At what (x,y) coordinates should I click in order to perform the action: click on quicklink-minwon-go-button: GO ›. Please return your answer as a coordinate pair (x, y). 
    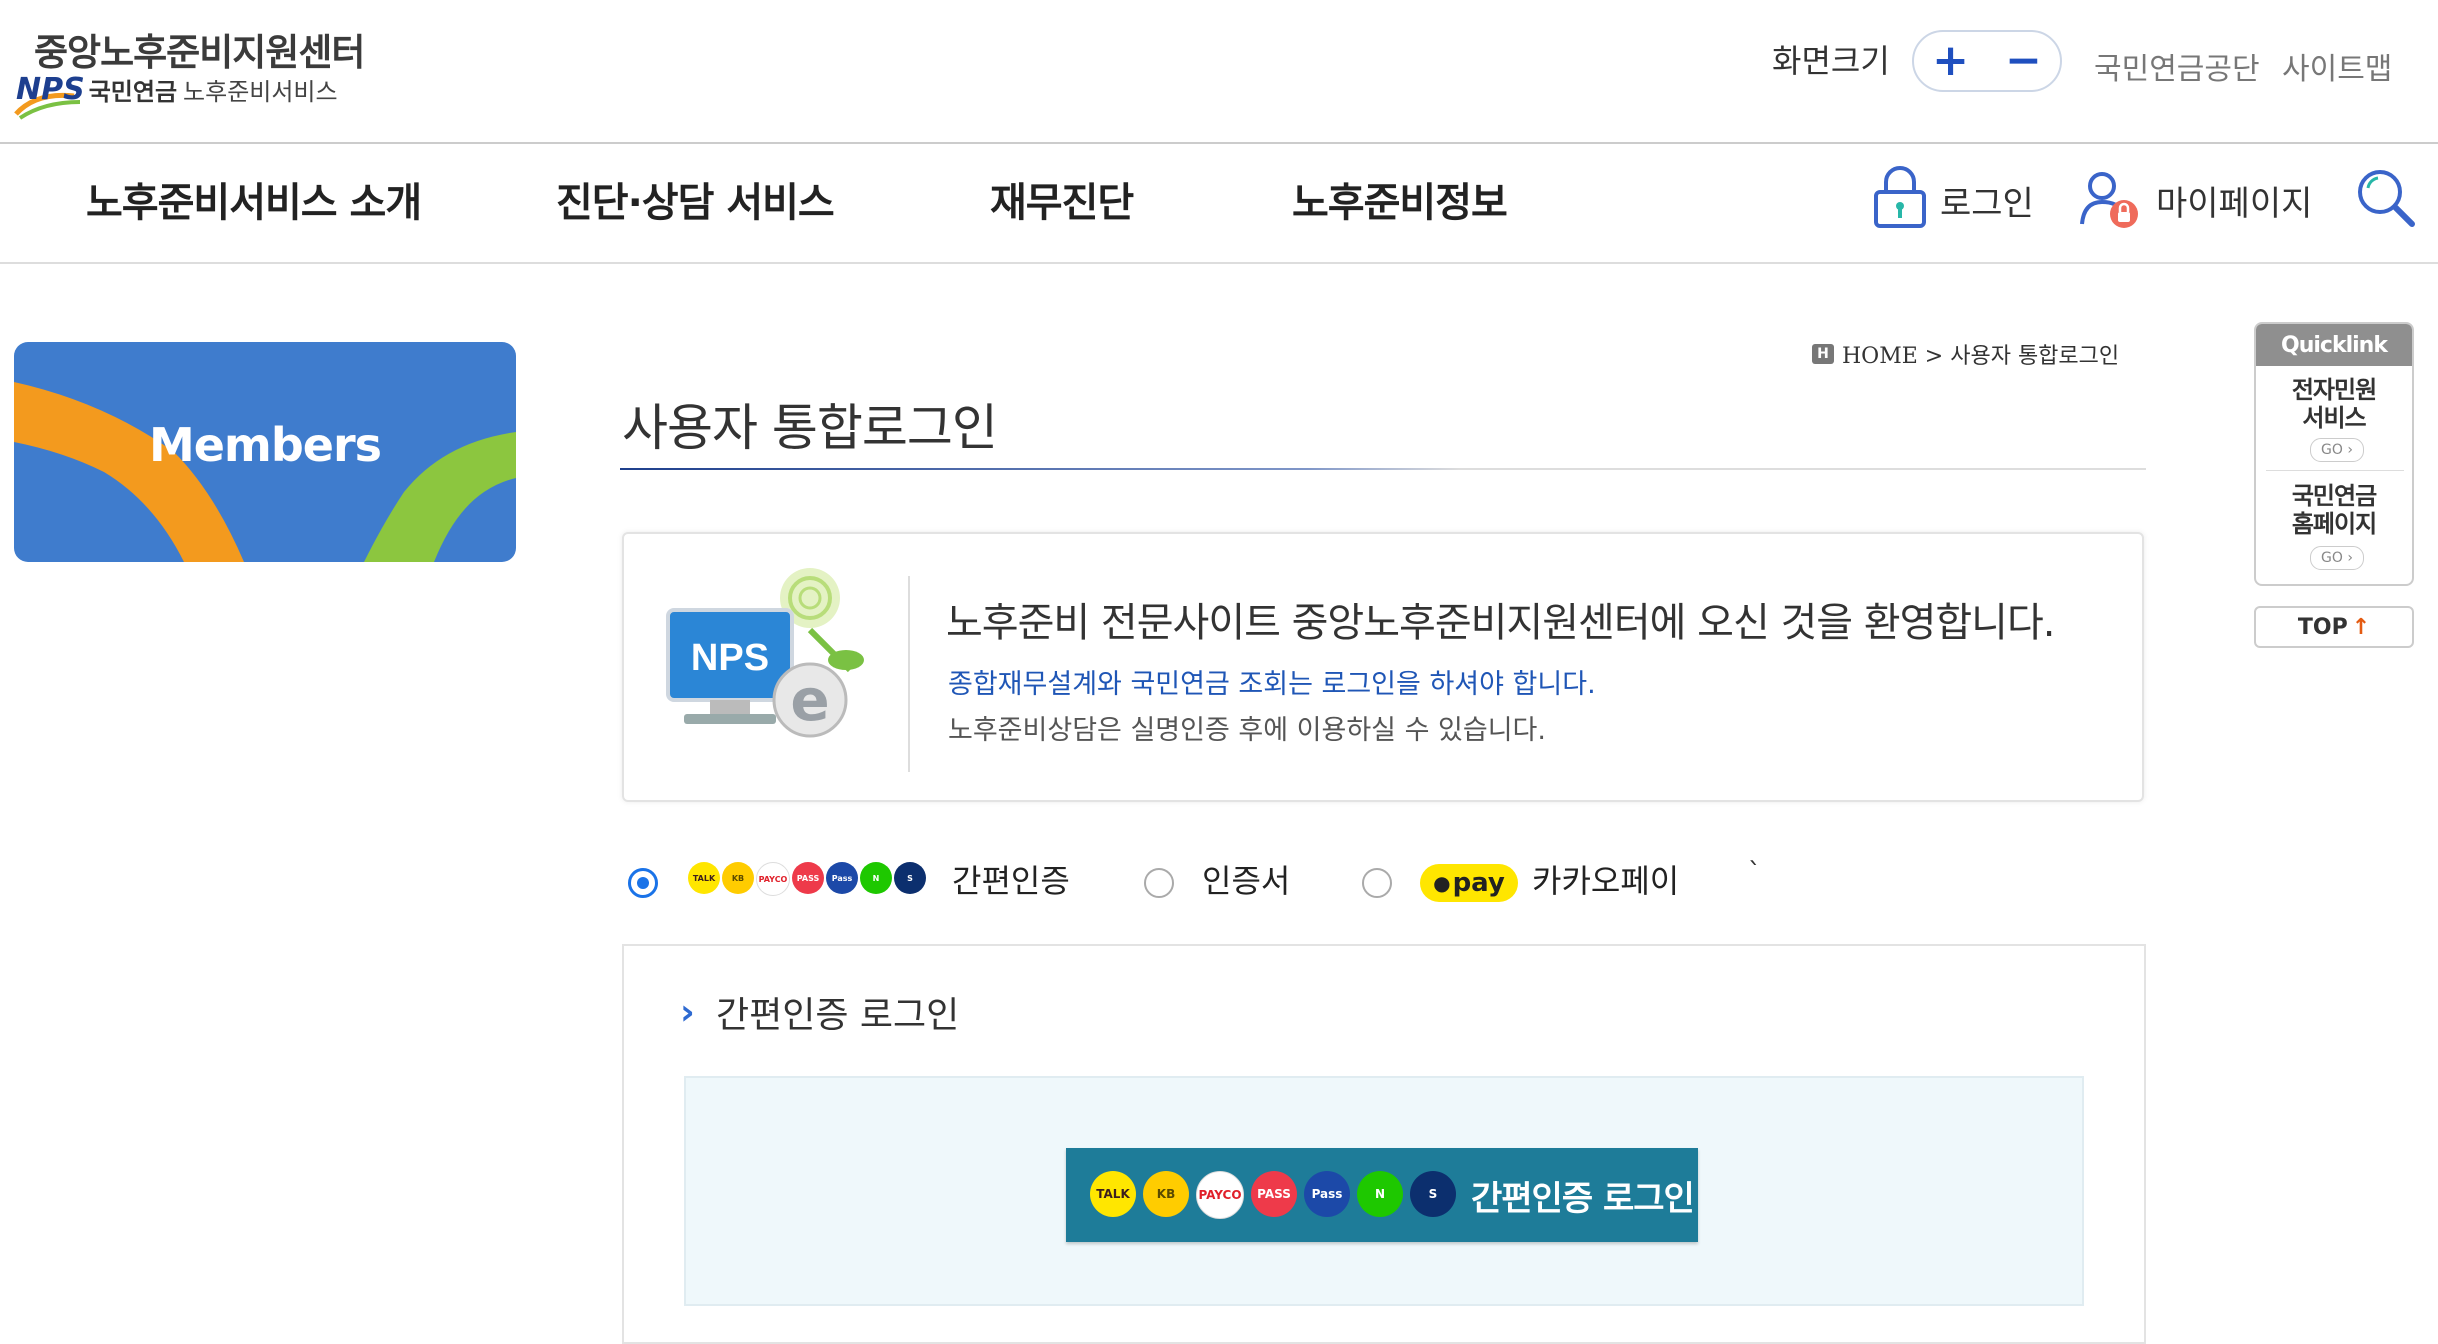
    Looking at the image, I should click on (2337, 450).